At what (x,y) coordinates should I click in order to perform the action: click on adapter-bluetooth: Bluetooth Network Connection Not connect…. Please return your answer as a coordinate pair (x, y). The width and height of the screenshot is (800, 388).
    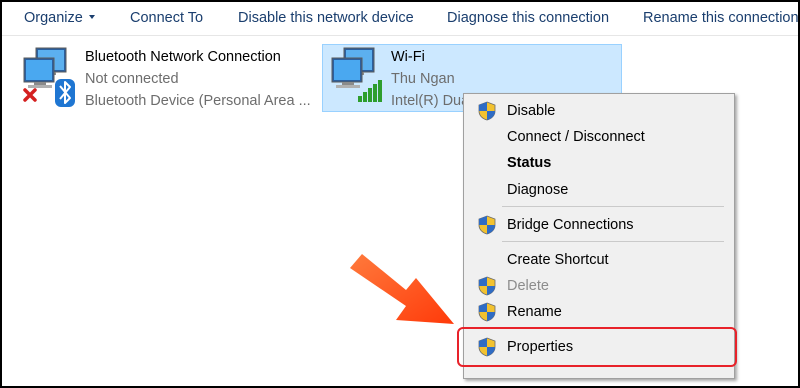
    Looking at the image, I should click on (165, 79).